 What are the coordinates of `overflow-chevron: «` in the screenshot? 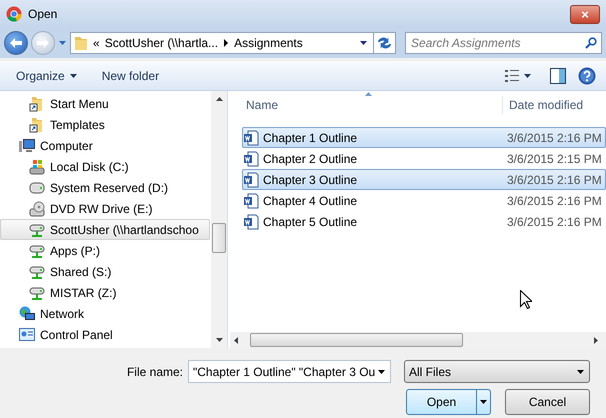 It's located at (96, 43).